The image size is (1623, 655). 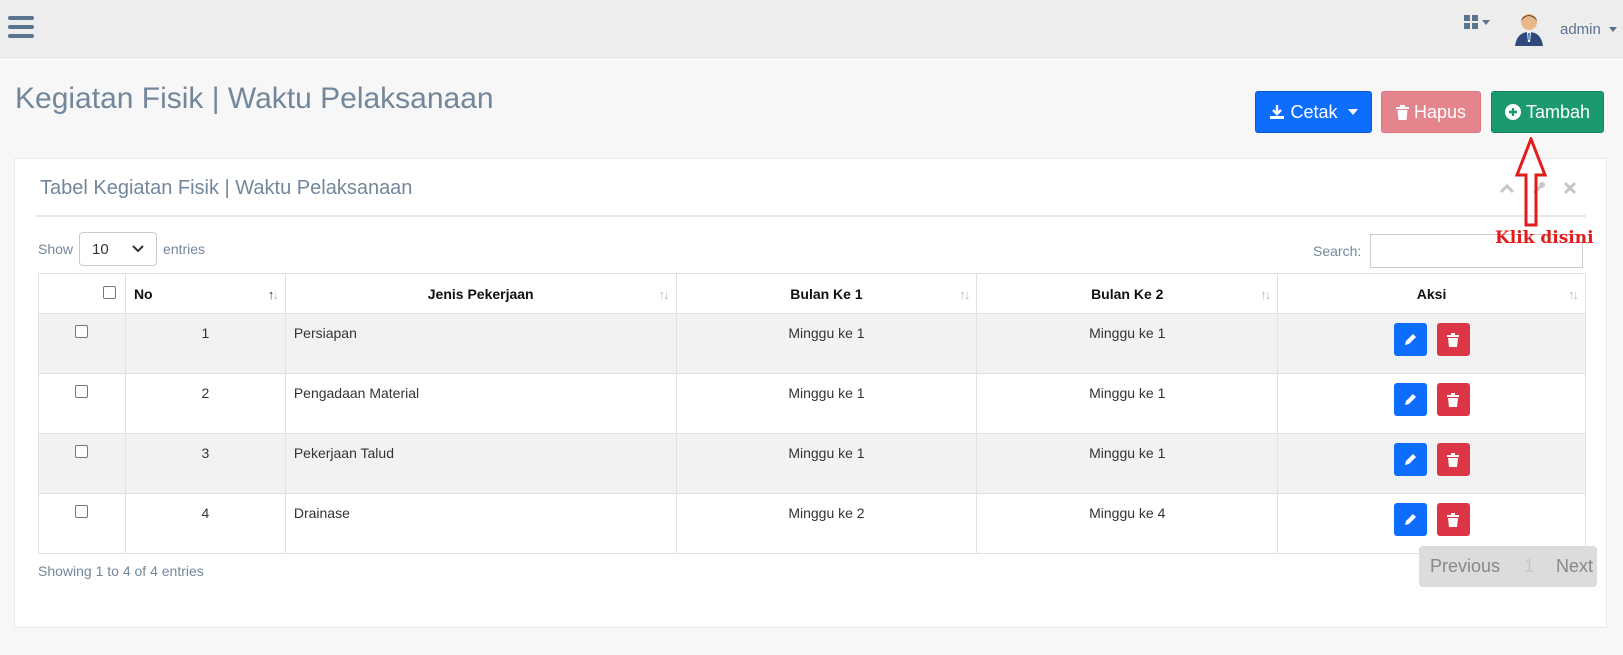 I want to click on top-navbar: admin, so click(x=811, y=29).